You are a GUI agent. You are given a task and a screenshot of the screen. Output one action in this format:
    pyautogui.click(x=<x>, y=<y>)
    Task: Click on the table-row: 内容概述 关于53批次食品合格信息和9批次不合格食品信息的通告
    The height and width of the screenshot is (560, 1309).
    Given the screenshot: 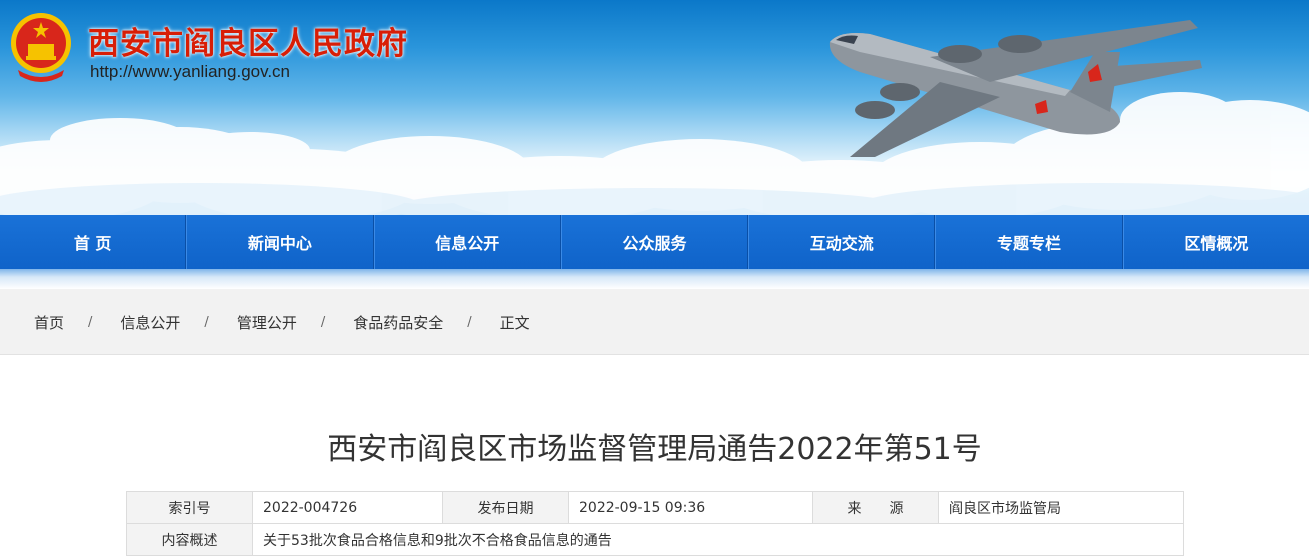 What is the action you would take?
    pyautogui.click(x=655, y=539)
    